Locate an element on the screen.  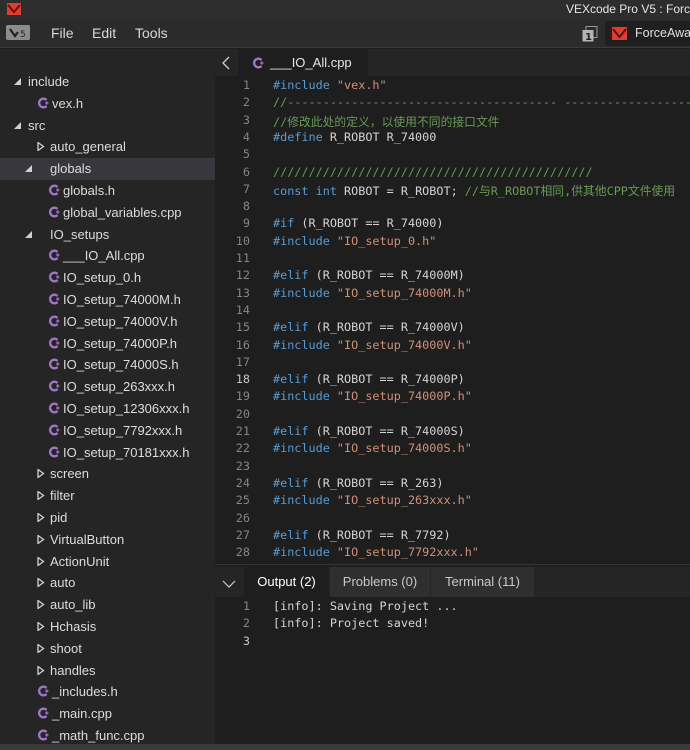
tree-file: _includes.h is located at coordinates (107, 692).